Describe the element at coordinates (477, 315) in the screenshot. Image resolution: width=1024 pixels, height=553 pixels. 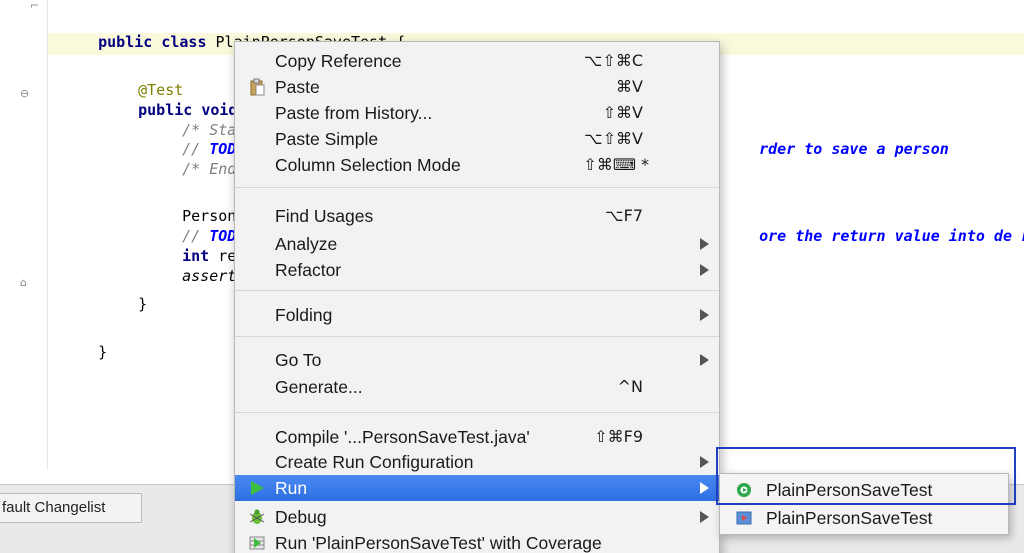
I see `menu-item-folding: Folding` at that location.